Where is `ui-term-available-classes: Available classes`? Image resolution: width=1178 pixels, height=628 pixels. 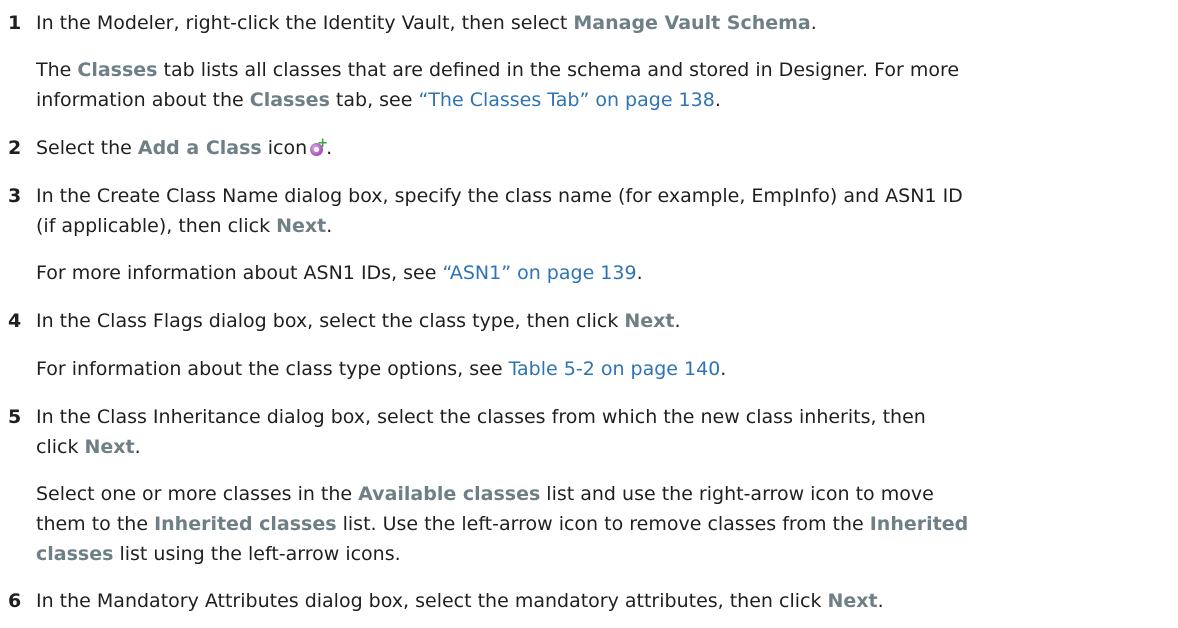 ui-term-available-classes: Available classes is located at coordinates (449, 494).